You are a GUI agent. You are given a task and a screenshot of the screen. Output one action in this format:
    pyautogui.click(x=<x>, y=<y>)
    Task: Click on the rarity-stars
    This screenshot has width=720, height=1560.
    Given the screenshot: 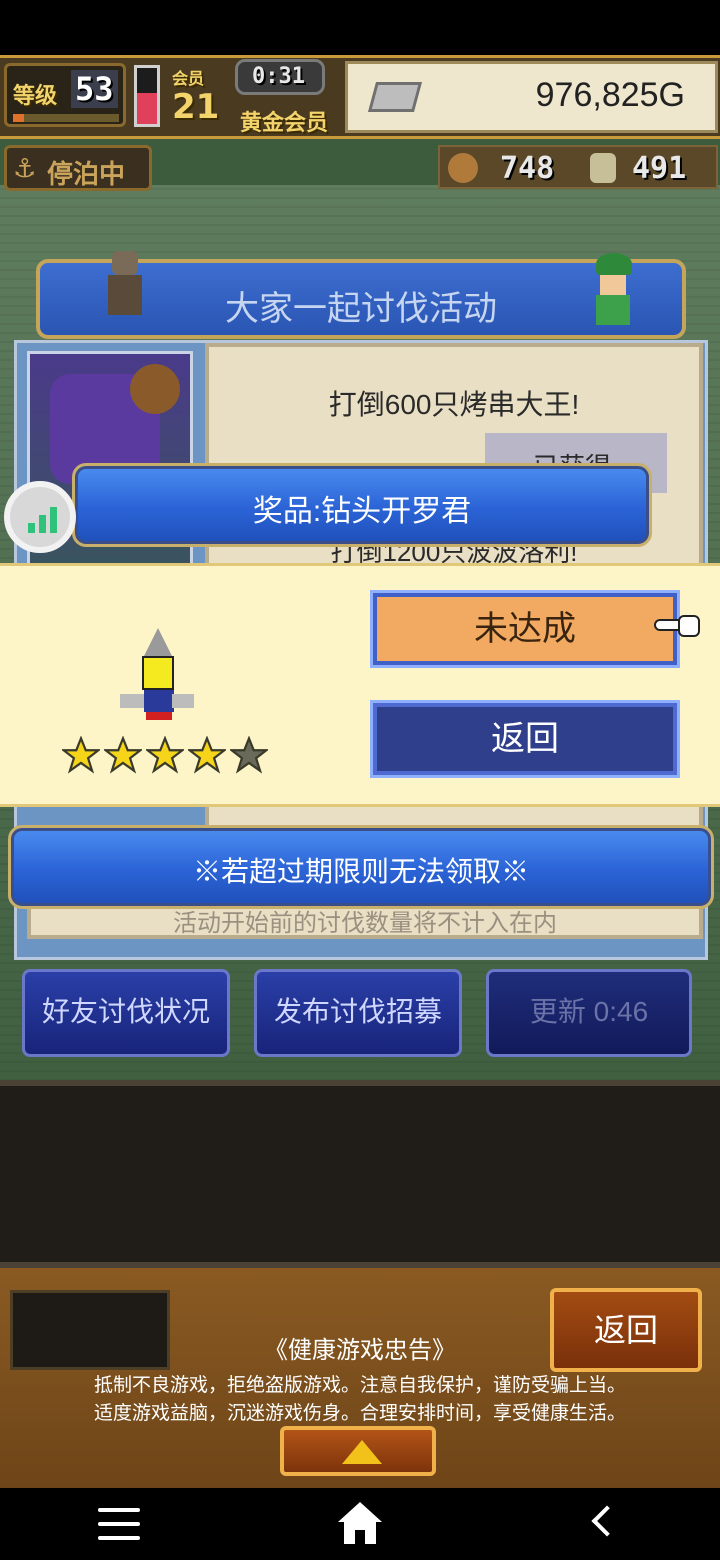 What is the action you would take?
    pyautogui.click(x=171, y=756)
    